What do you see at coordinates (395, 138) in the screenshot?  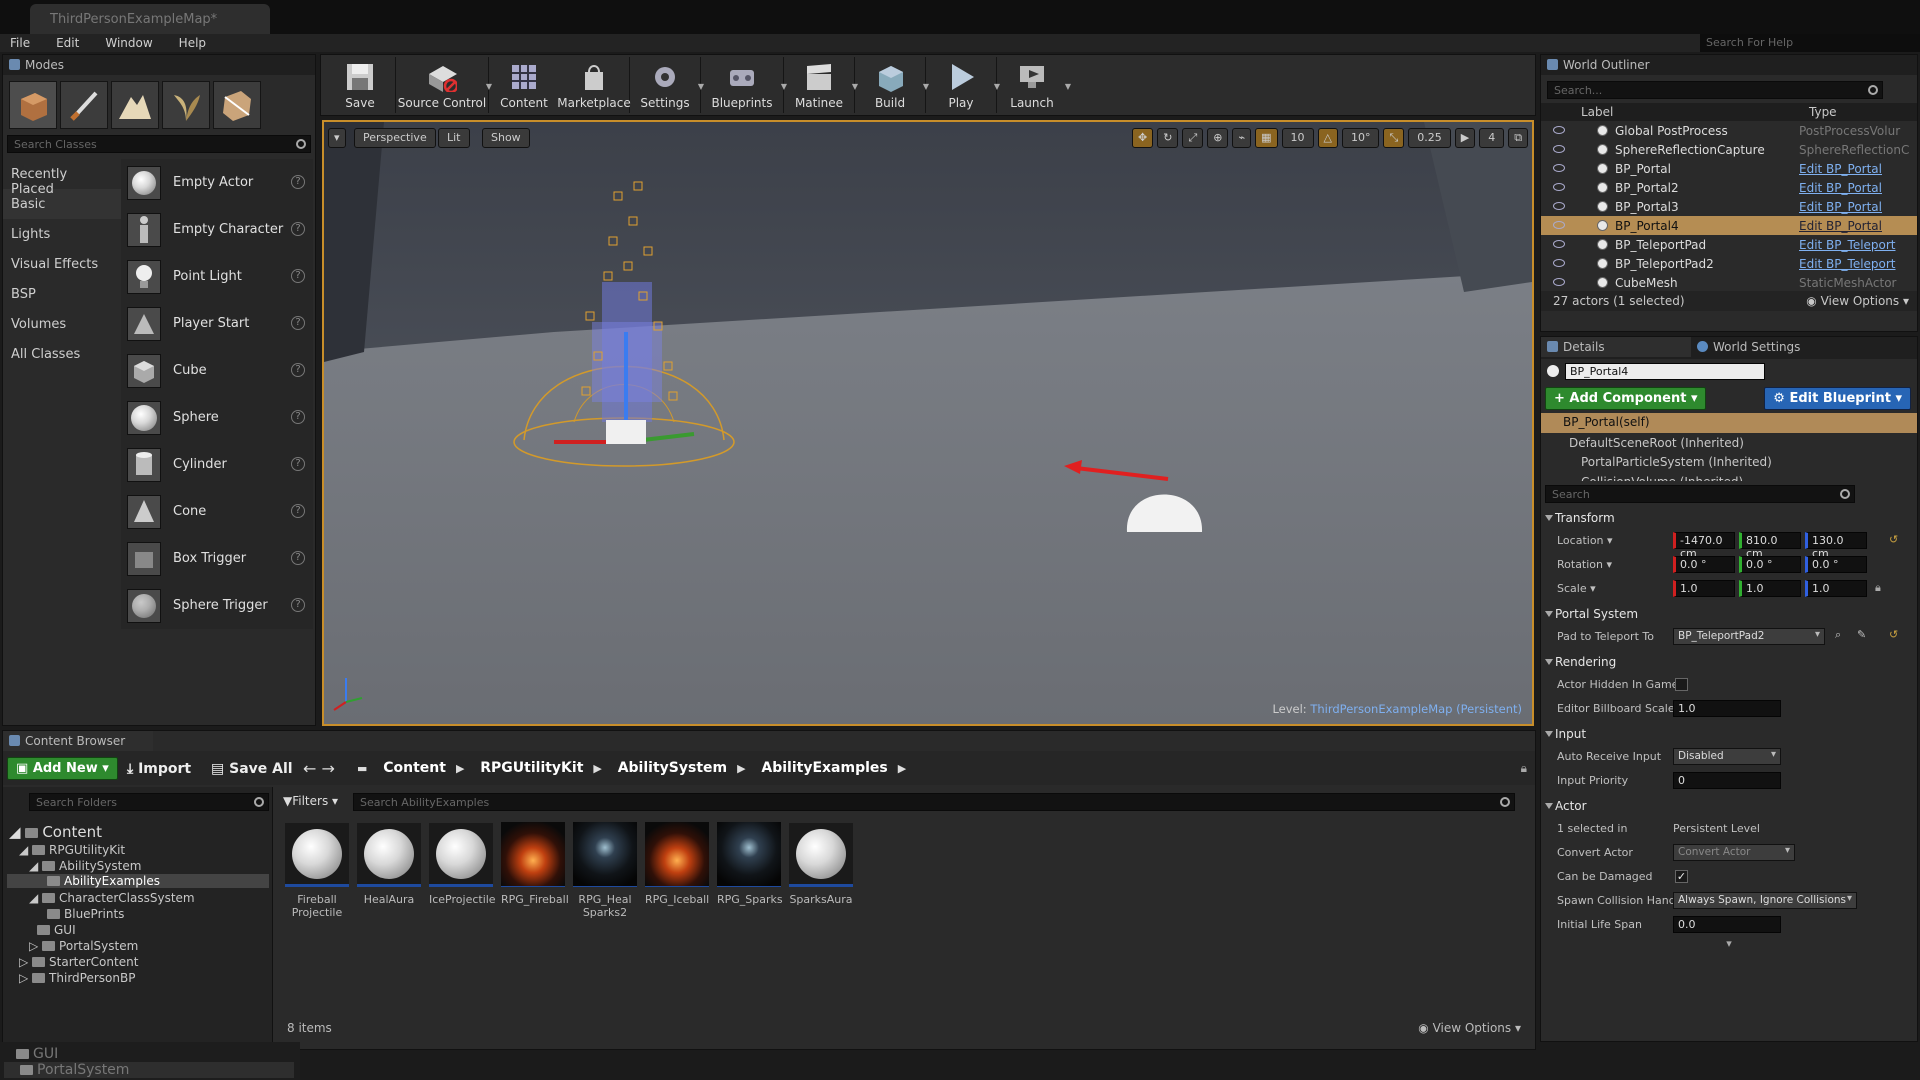 I see `perspective-button: Perspective` at bounding box center [395, 138].